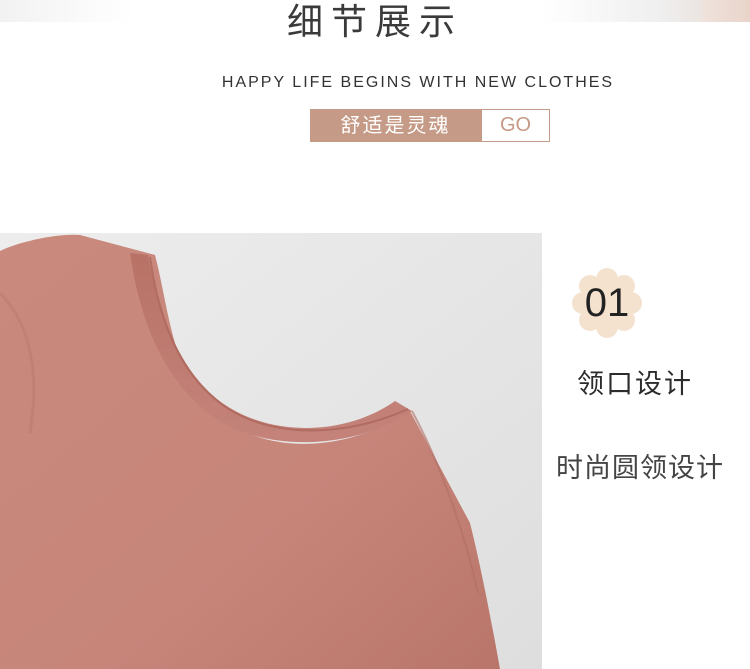 The image size is (750, 669). What do you see at coordinates (640, 468) in the screenshot?
I see `feature-description: 时尚圆领设计` at bounding box center [640, 468].